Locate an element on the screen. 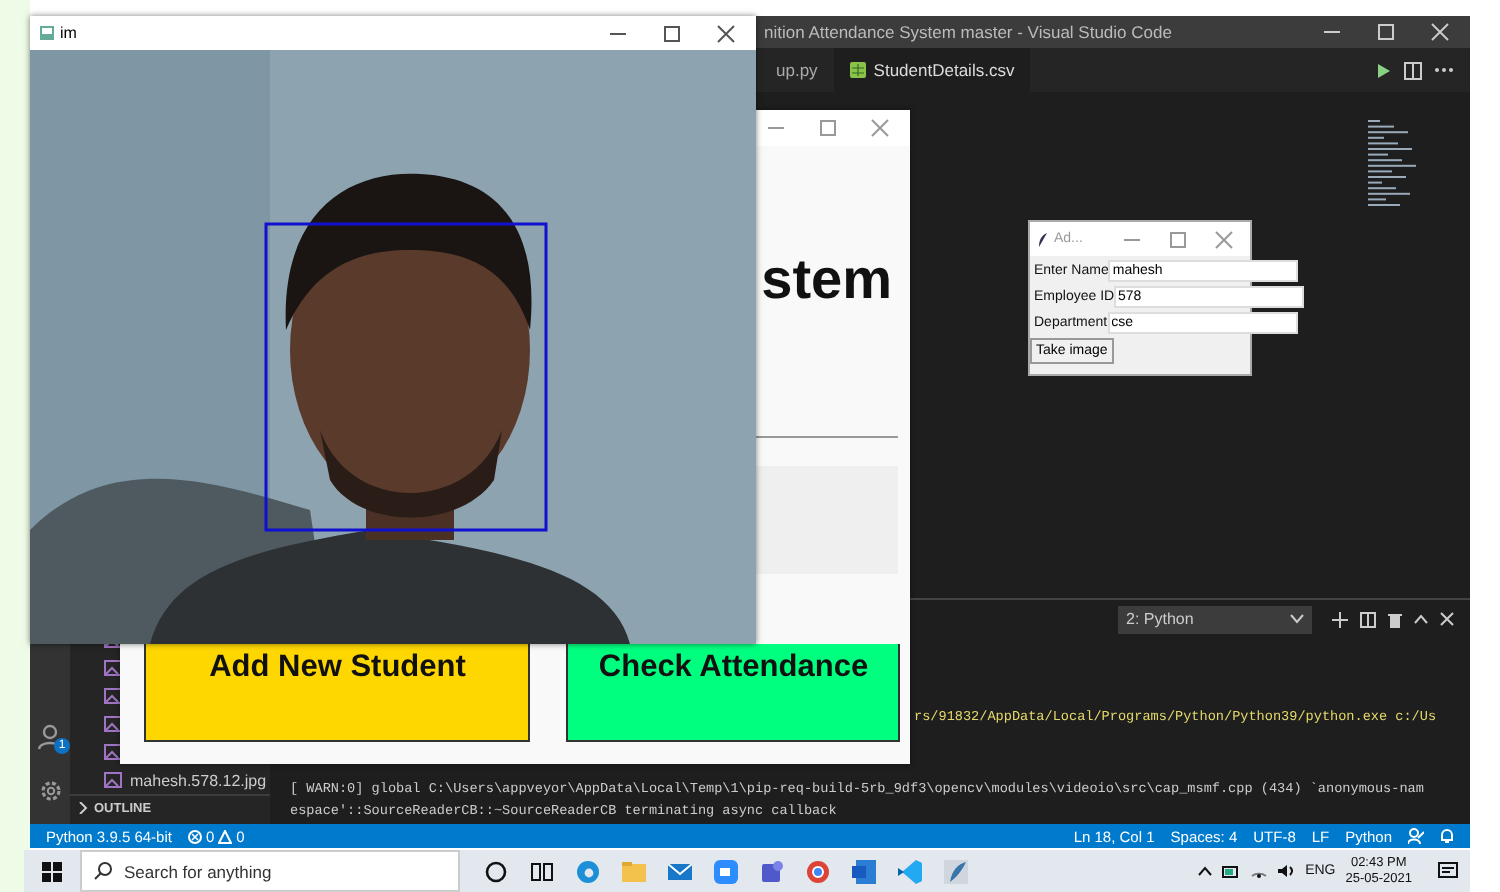  split-editor-icon is located at coordinates (1413, 70).